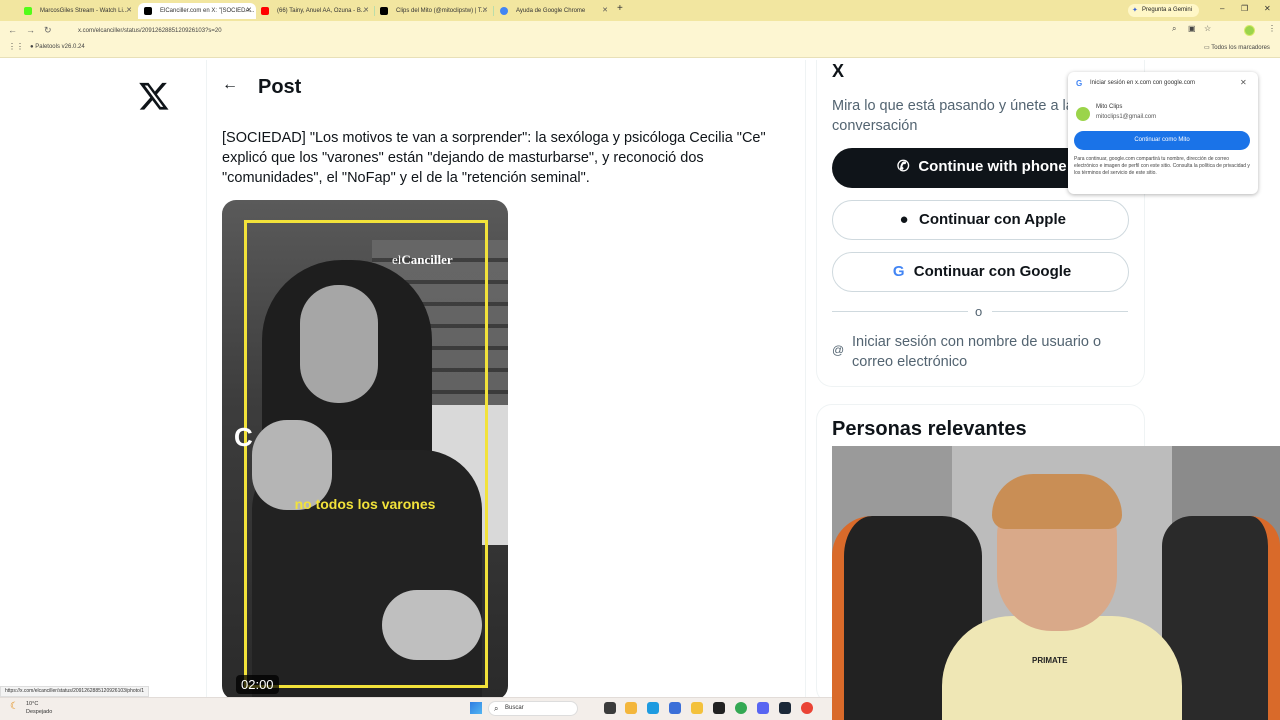  Describe the element at coordinates (992, 271) in the screenshot. I see `button-label: Continuar con Google` at that location.